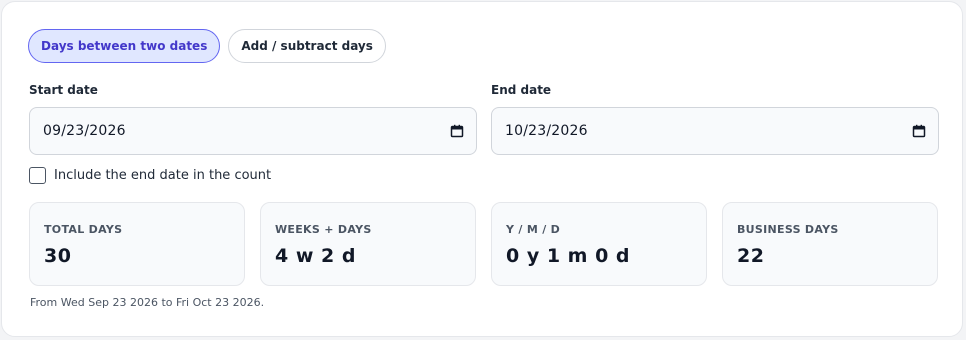 The image size is (966, 340). What do you see at coordinates (147, 302) in the screenshot?
I see `date-range-summary: From Wed Sep 23 2026 to Fri Oct 23 2026.` at bounding box center [147, 302].